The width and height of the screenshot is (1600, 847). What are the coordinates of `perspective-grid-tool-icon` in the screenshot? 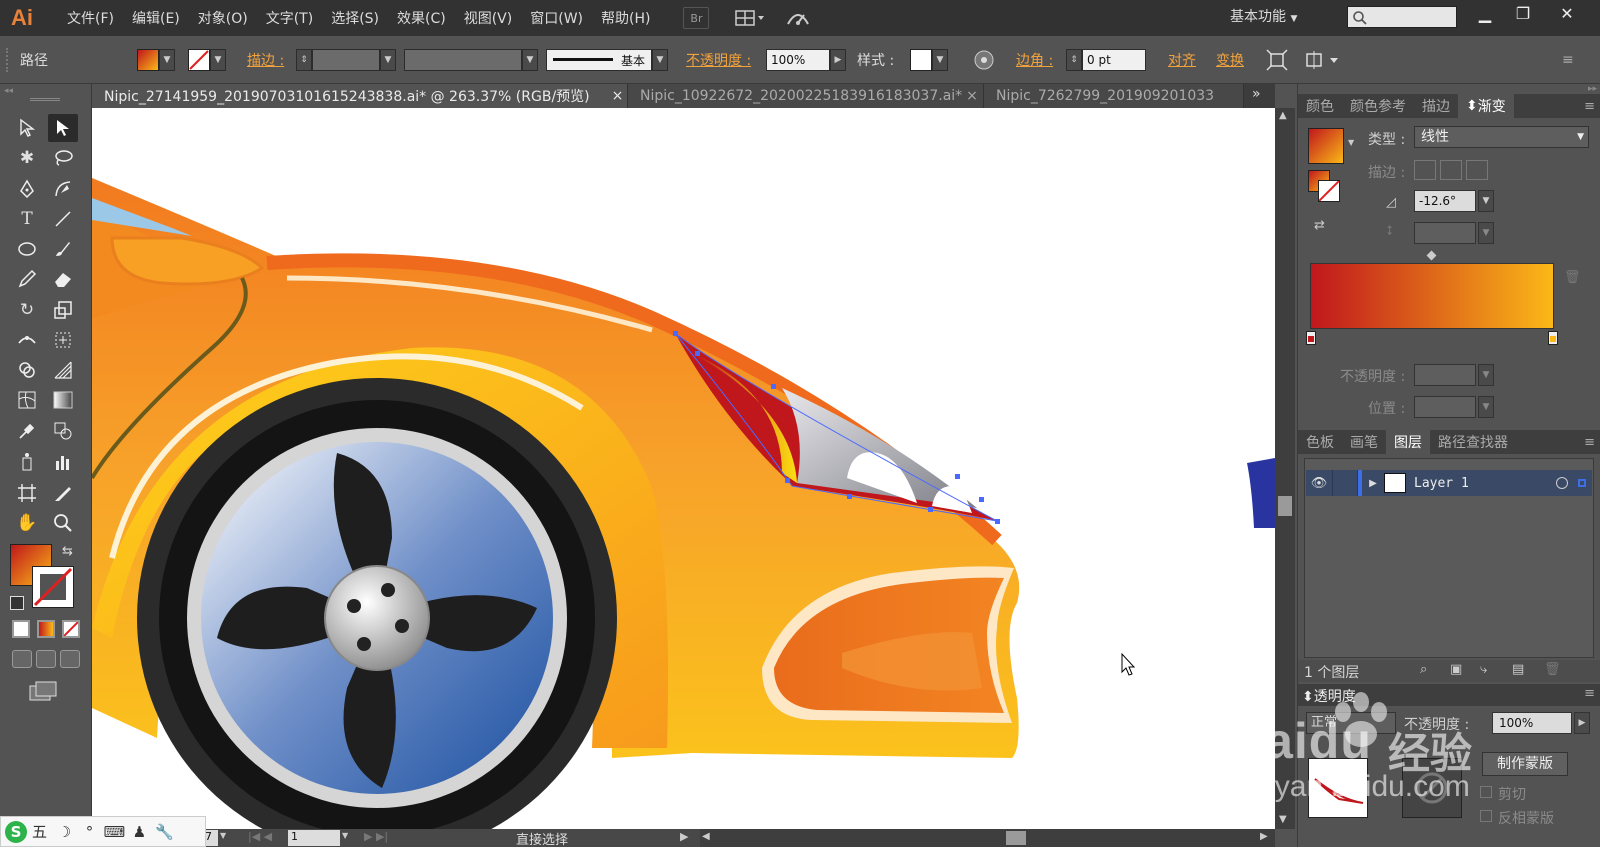 It's located at (63, 370).